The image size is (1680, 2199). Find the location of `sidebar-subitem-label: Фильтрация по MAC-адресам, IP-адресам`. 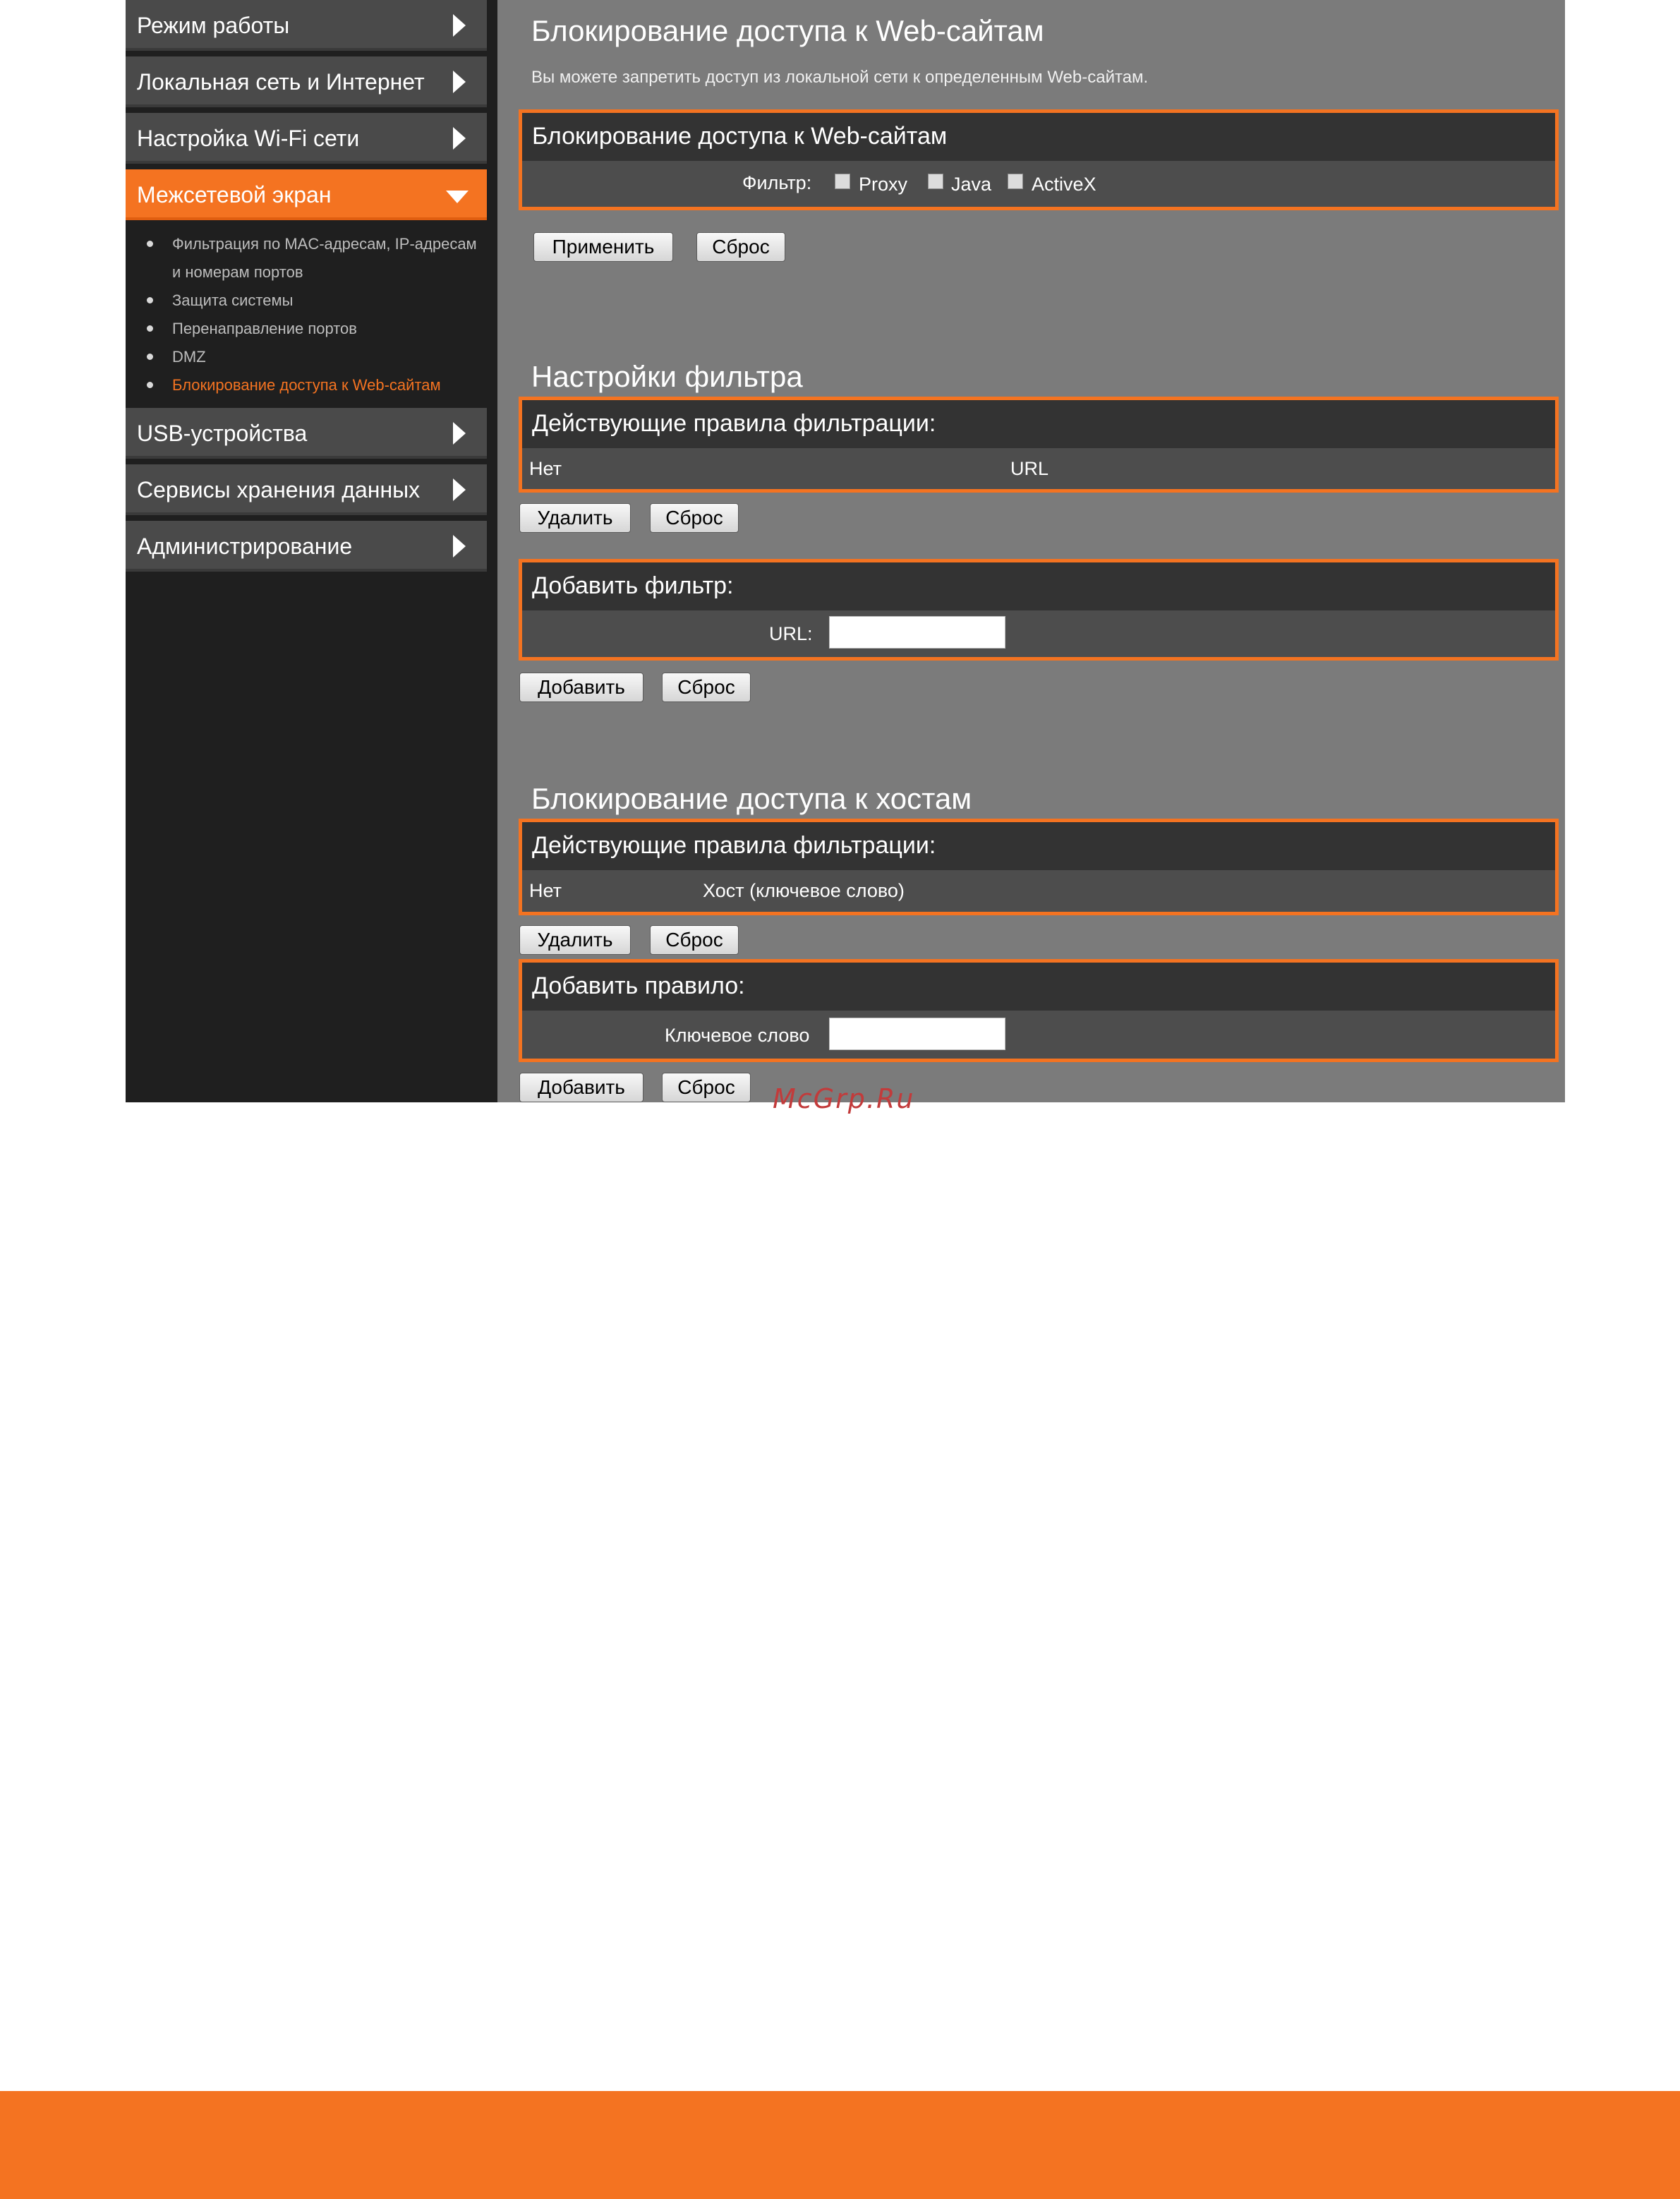

sidebar-subitem-label: Фильтрация по MAC-адресам, IP-адресам is located at coordinates (324, 244).